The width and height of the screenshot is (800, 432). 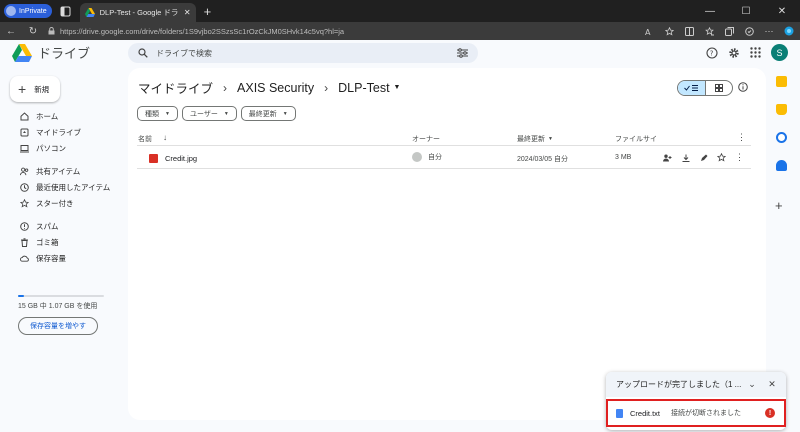 What do you see at coordinates (709, 31) in the screenshot?
I see `favorites-icon` at bounding box center [709, 31].